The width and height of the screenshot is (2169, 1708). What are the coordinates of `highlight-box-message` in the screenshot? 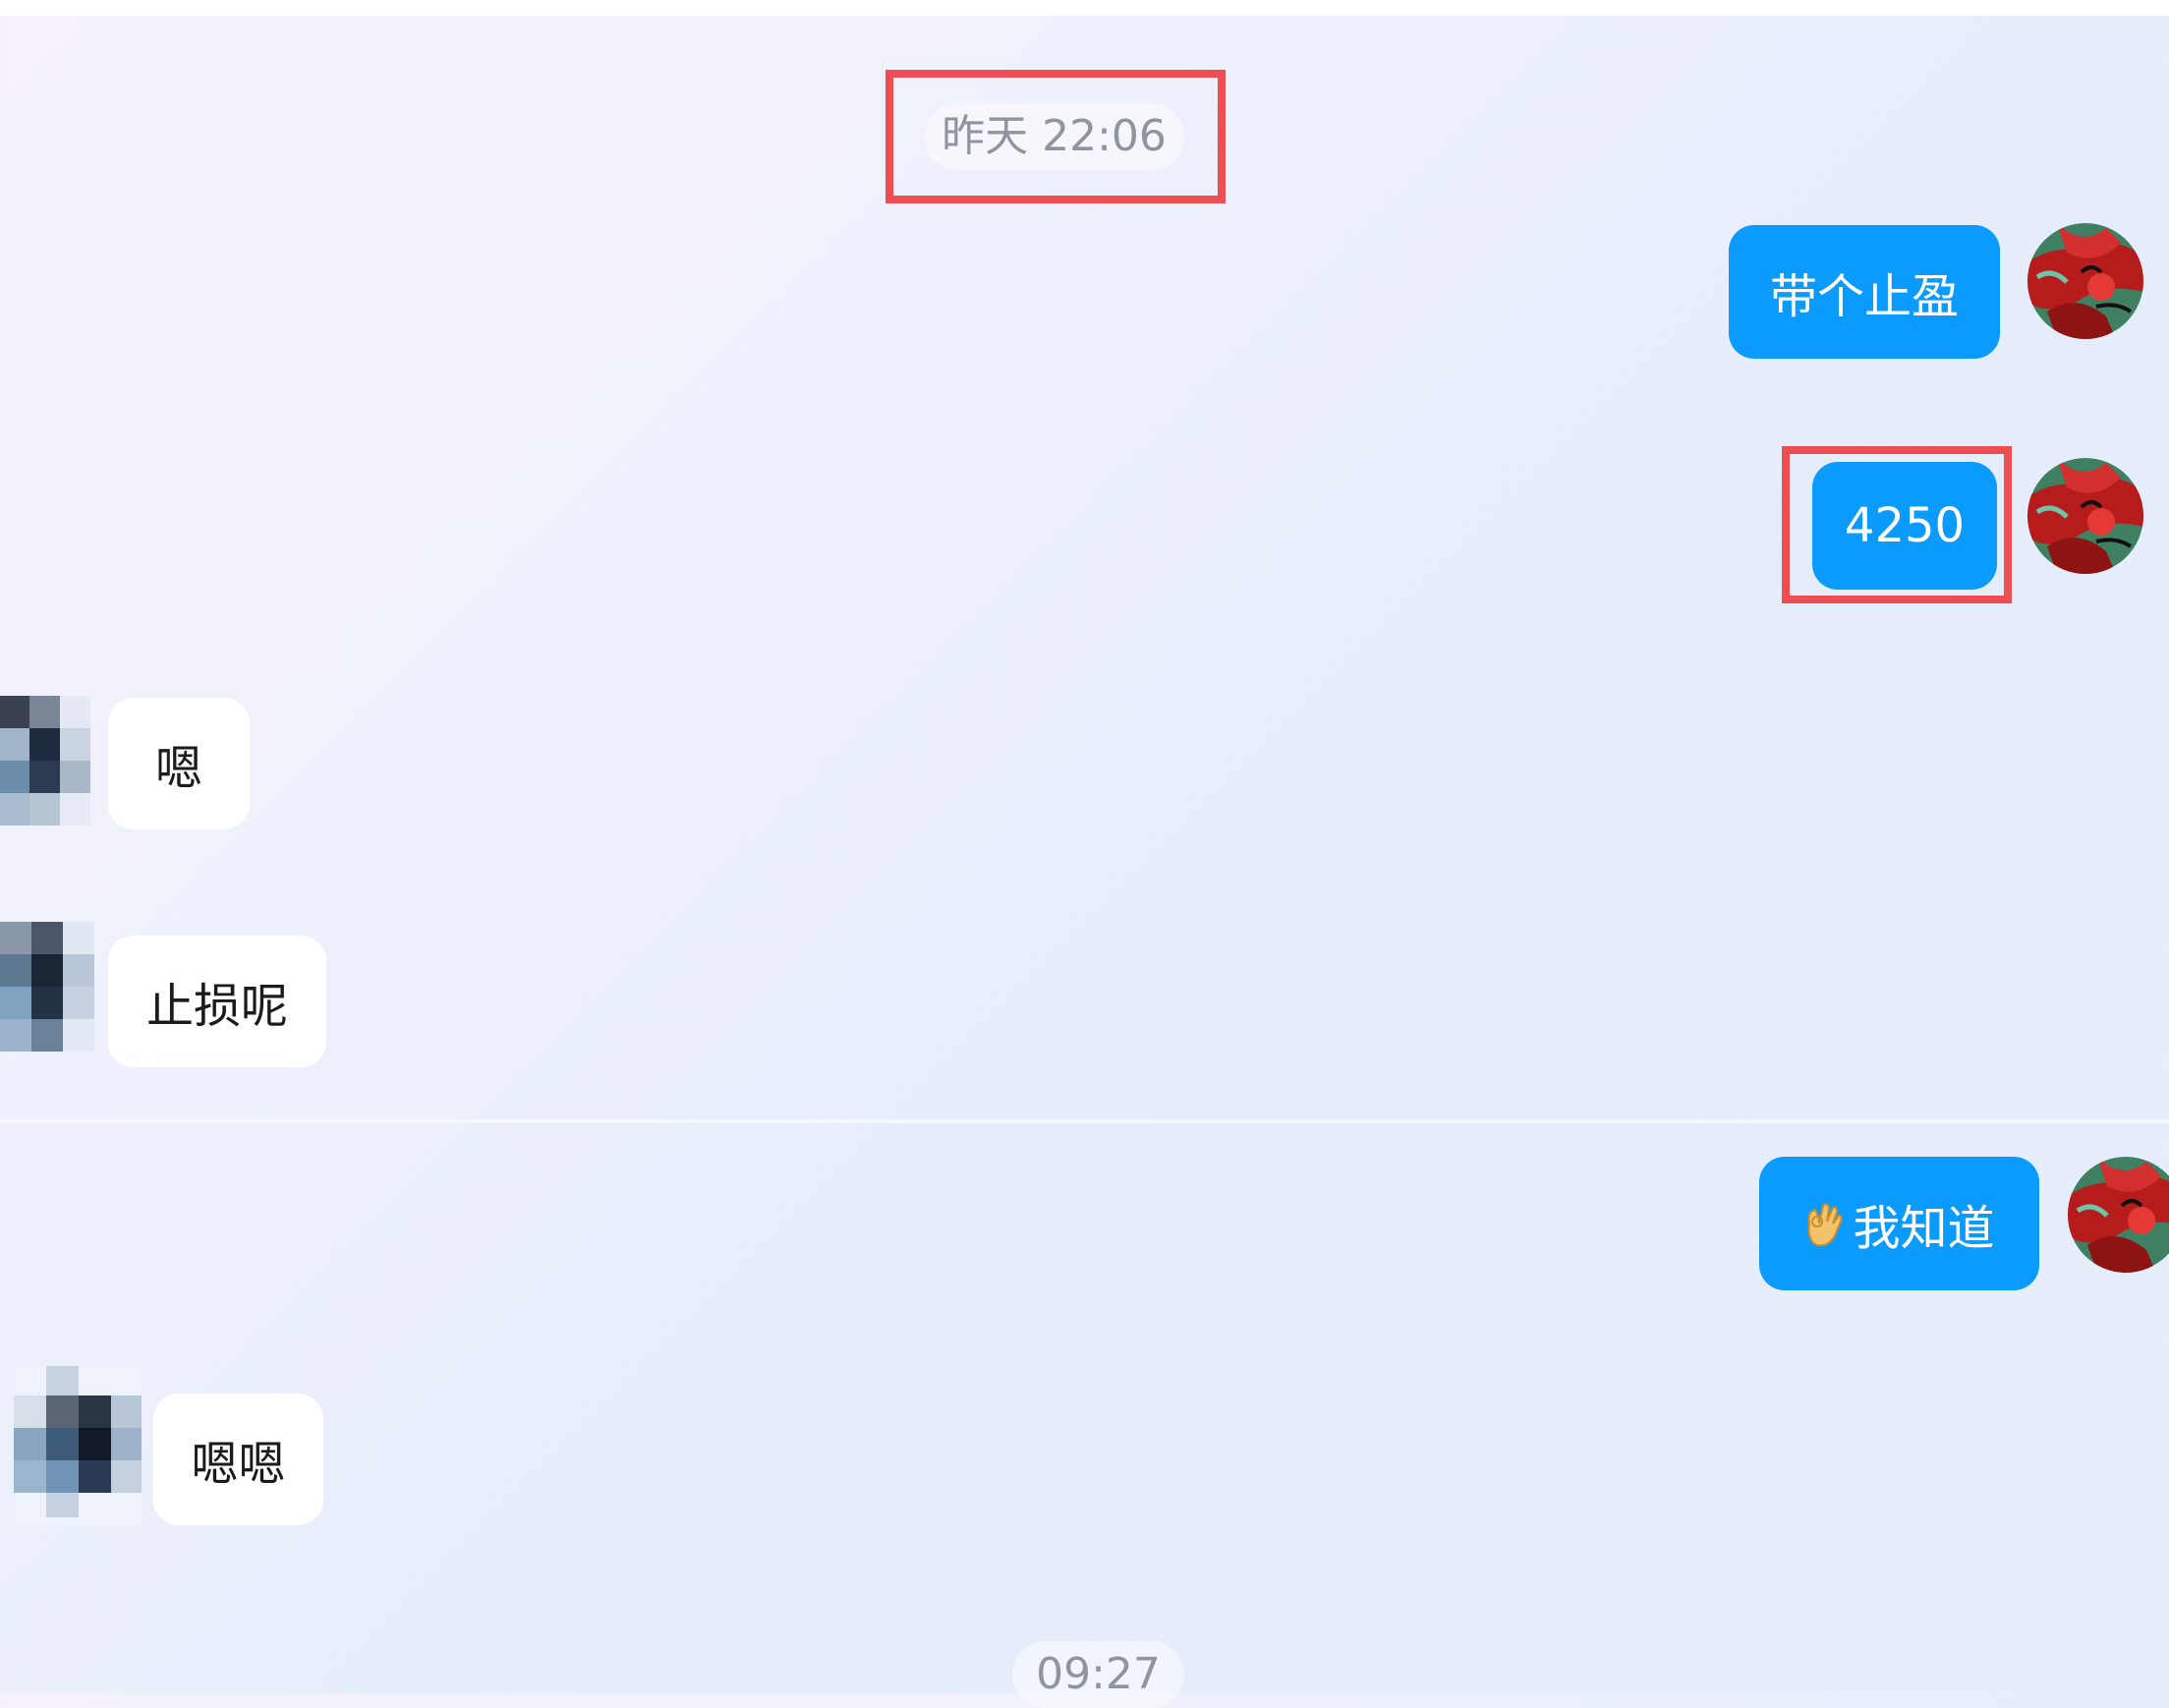 It's located at (1897, 524).